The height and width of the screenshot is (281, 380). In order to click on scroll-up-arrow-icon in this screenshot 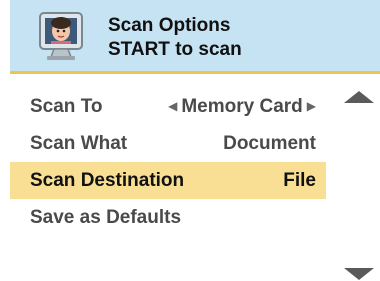, I will do `click(359, 97)`.